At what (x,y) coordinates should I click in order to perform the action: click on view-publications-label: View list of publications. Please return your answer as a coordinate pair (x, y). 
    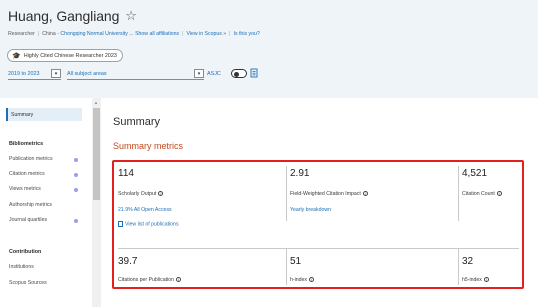
    Looking at the image, I should click on (152, 224).